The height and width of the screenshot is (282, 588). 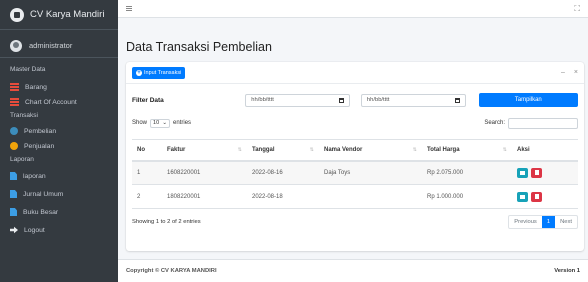 I want to click on next-page-button: Next, so click(x=566, y=222).